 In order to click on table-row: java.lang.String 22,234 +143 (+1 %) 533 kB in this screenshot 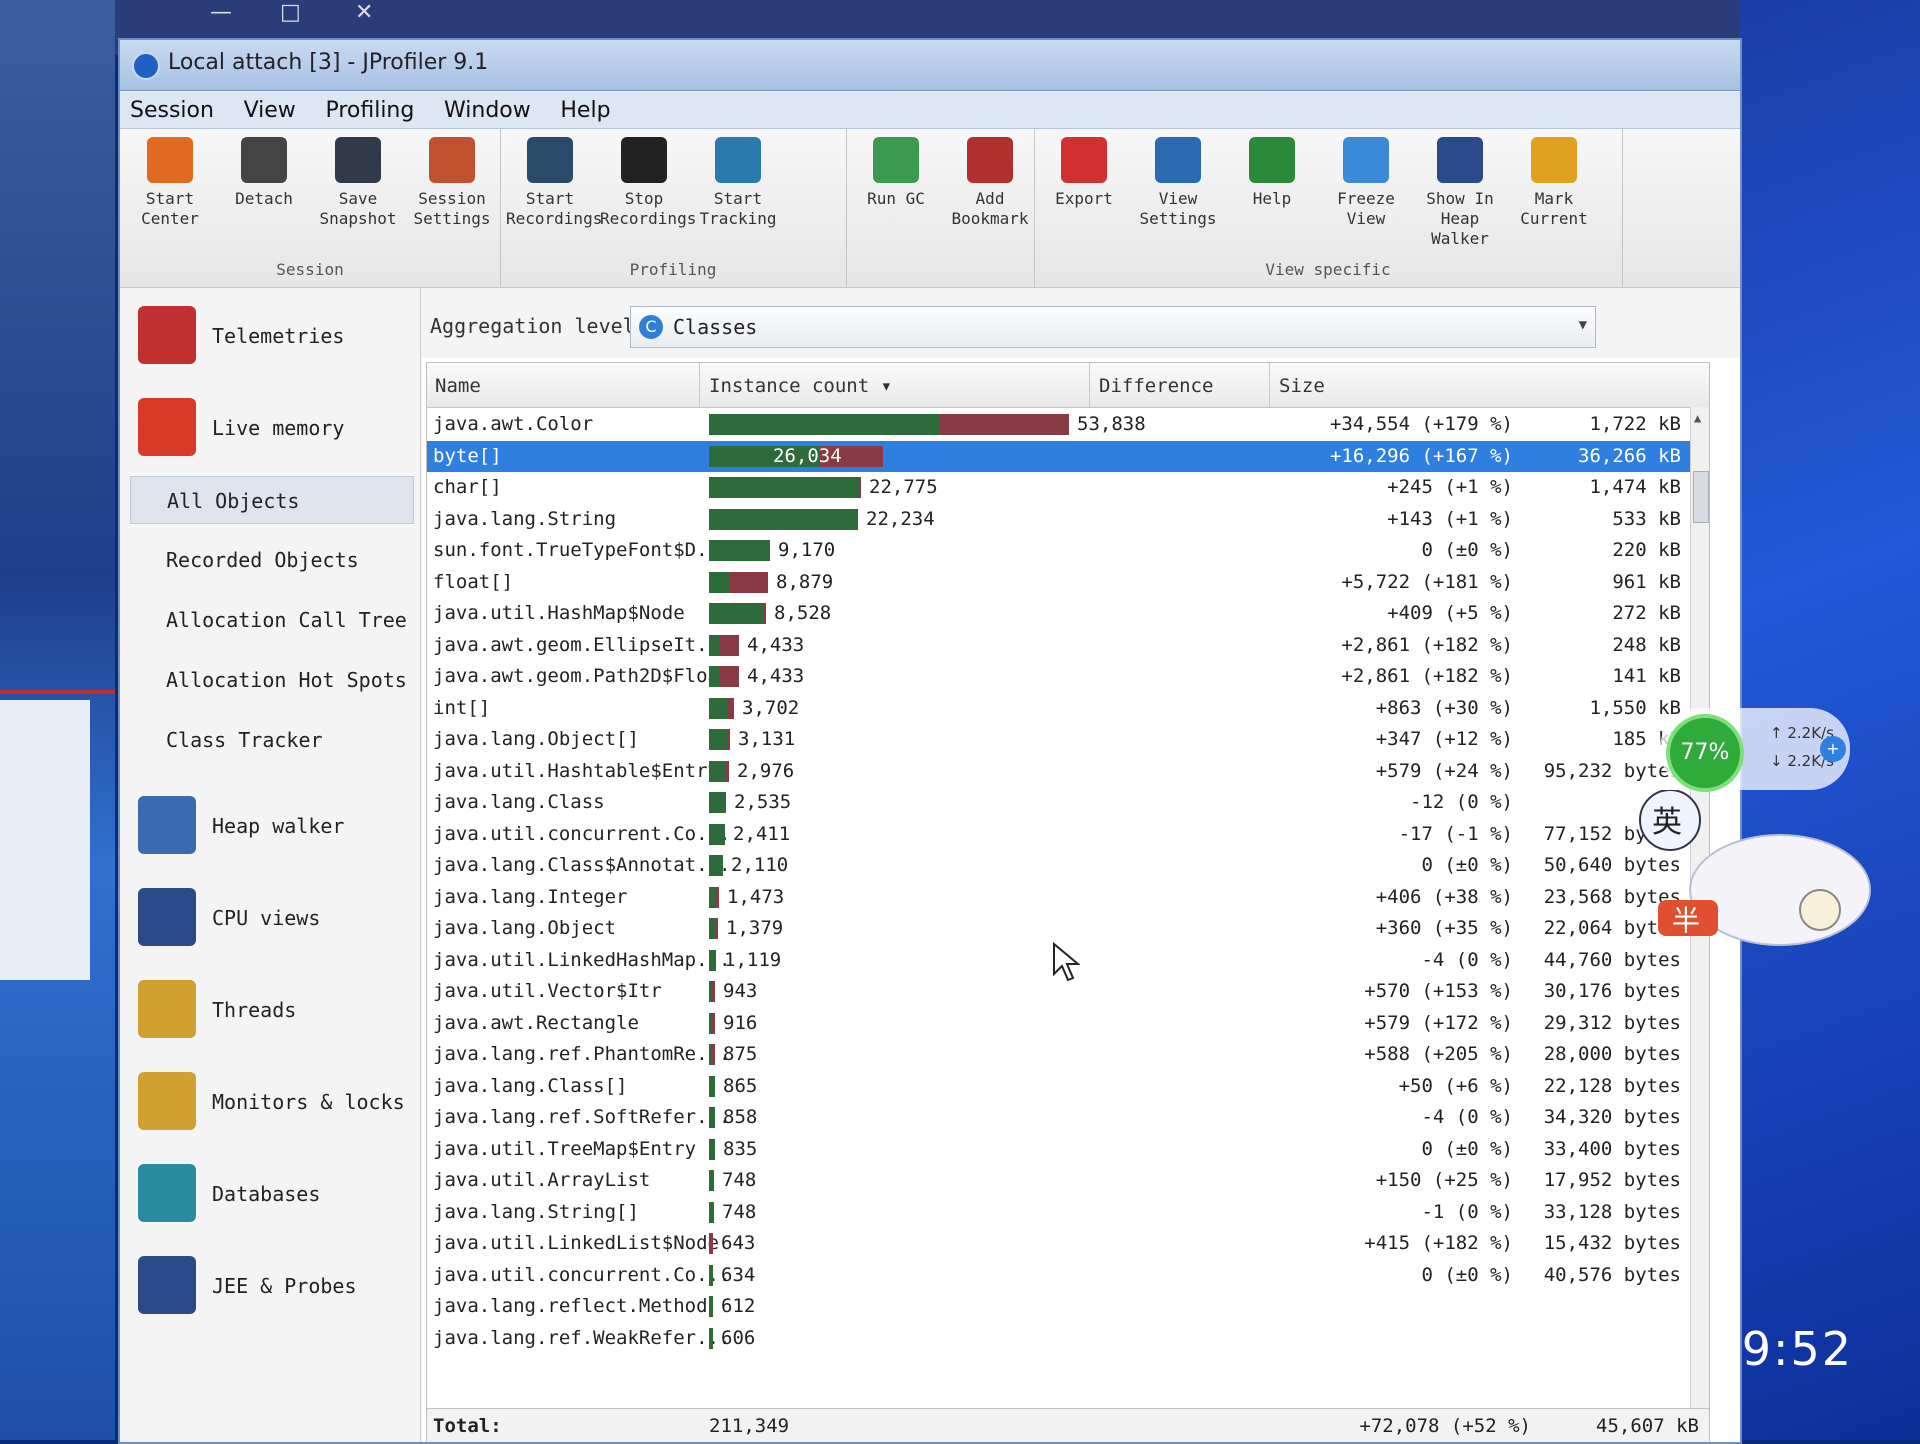, I will do `click(1059, 519)`.